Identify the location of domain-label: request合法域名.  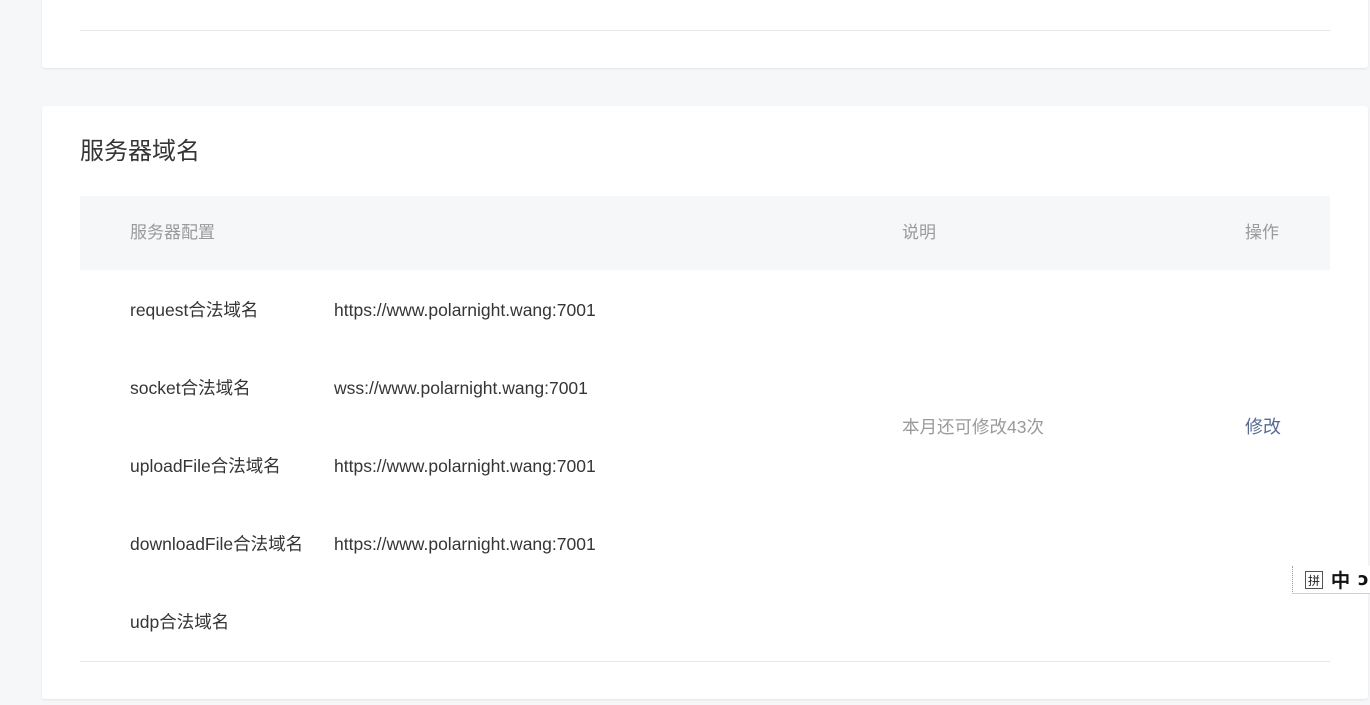
(194, 310).